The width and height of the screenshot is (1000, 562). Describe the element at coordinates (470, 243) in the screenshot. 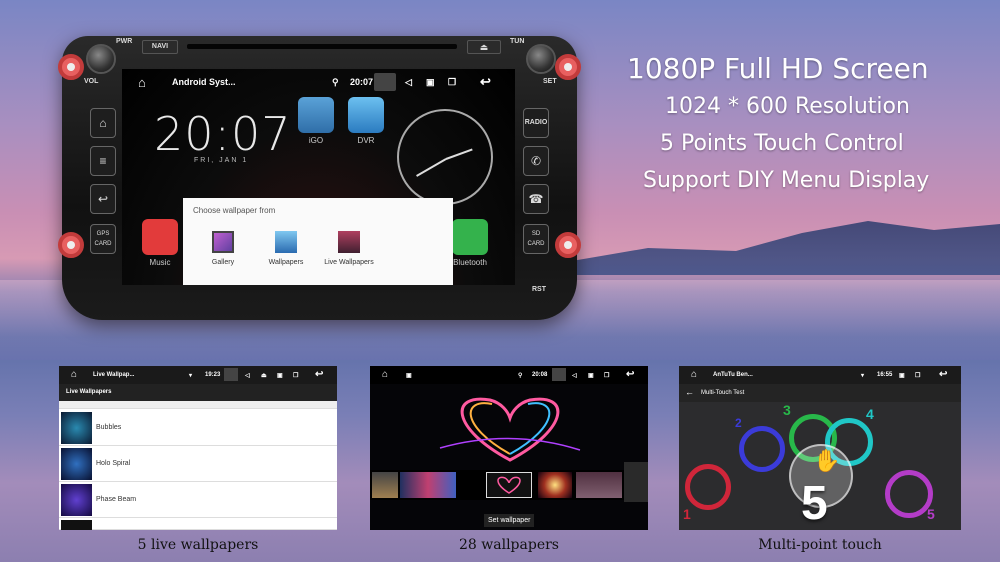

I see `app-bluetooth: Bluetooth` at that location.